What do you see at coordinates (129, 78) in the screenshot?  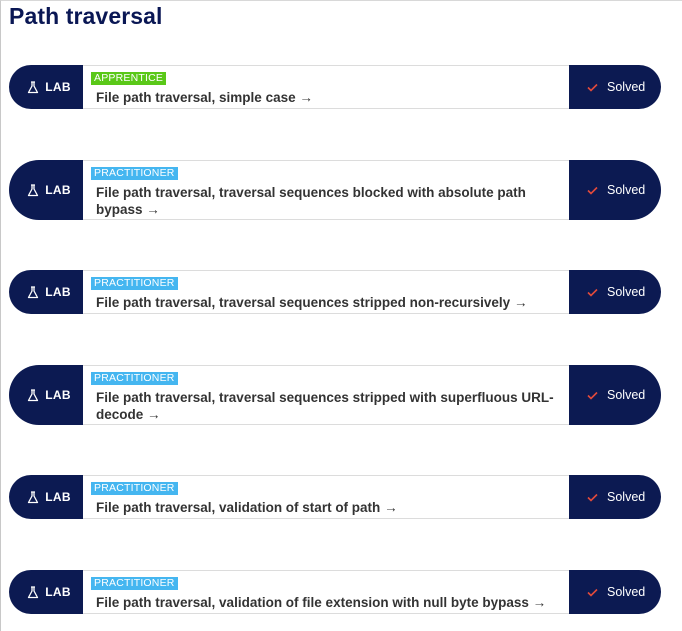 I see `level-badge: APPRENTICE` at bounding box center [129, 78].